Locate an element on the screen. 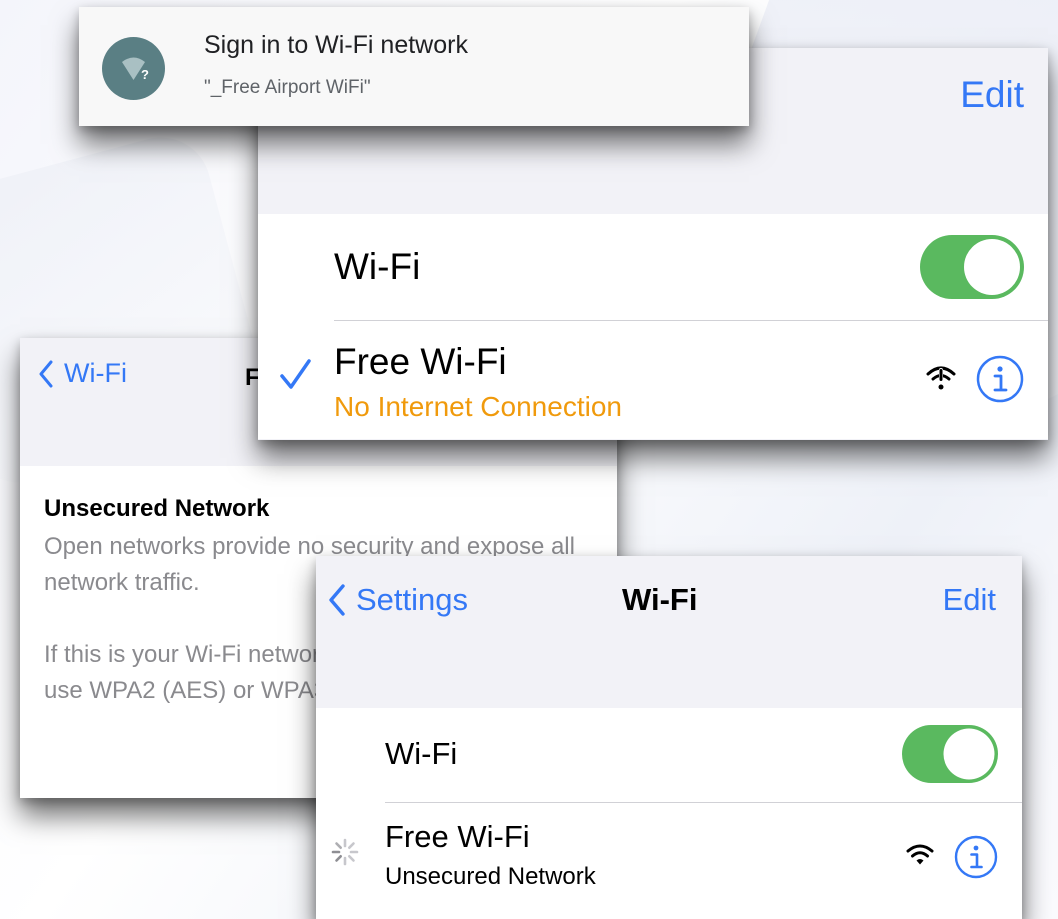  notification-badge: ? is located at coordinates (133, 68).